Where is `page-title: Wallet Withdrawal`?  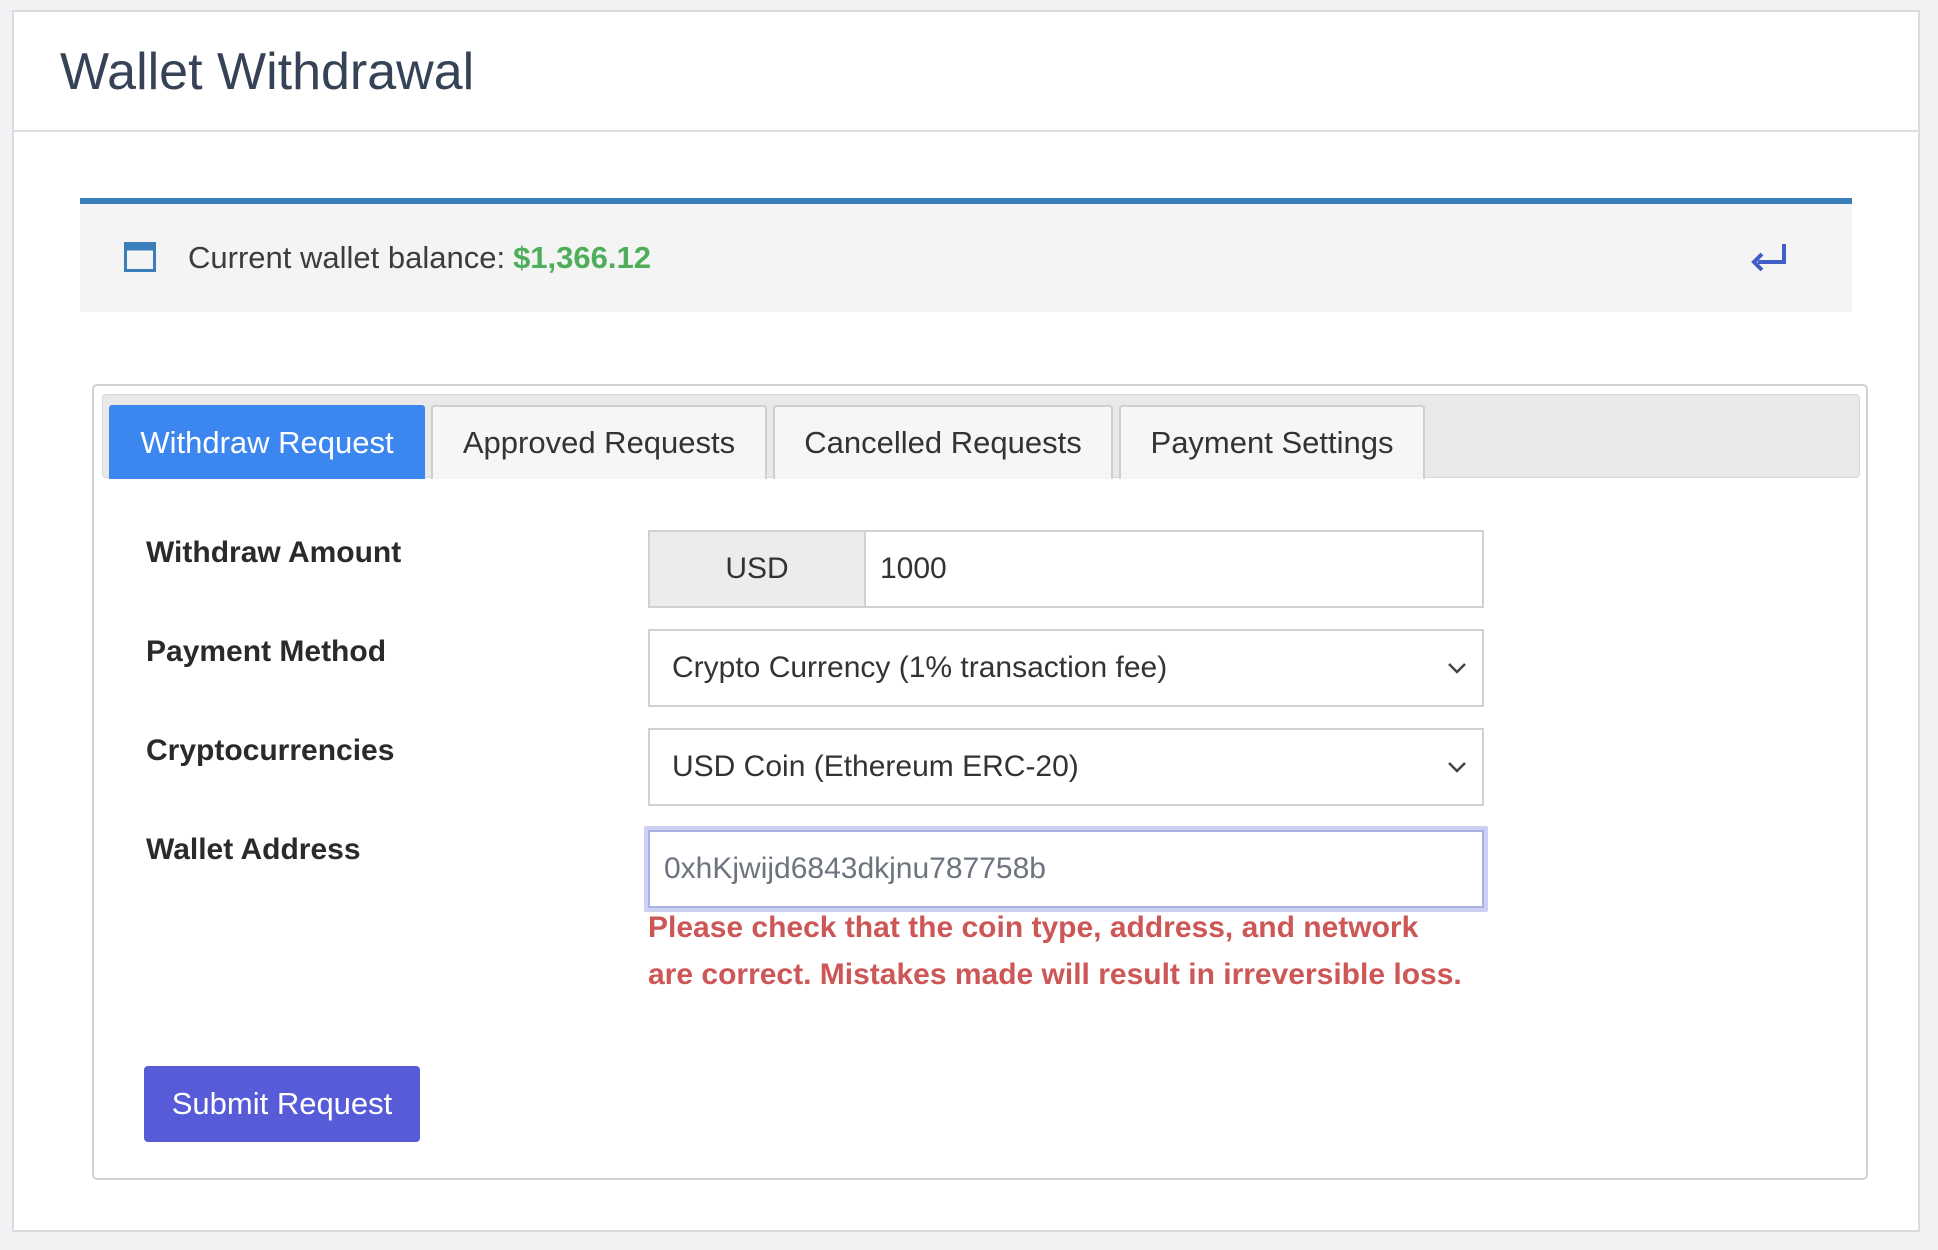
page-title: Wallet Withdrawal is located at coordinates (267, 72).